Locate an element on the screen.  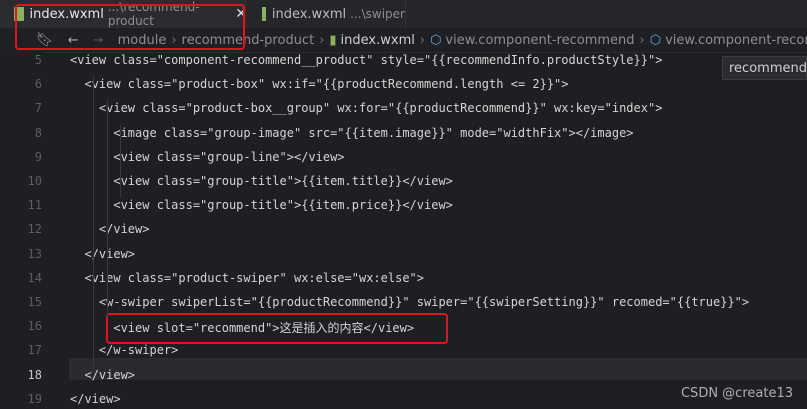
file-icon: ▮ is located at coordinates (333, 40).